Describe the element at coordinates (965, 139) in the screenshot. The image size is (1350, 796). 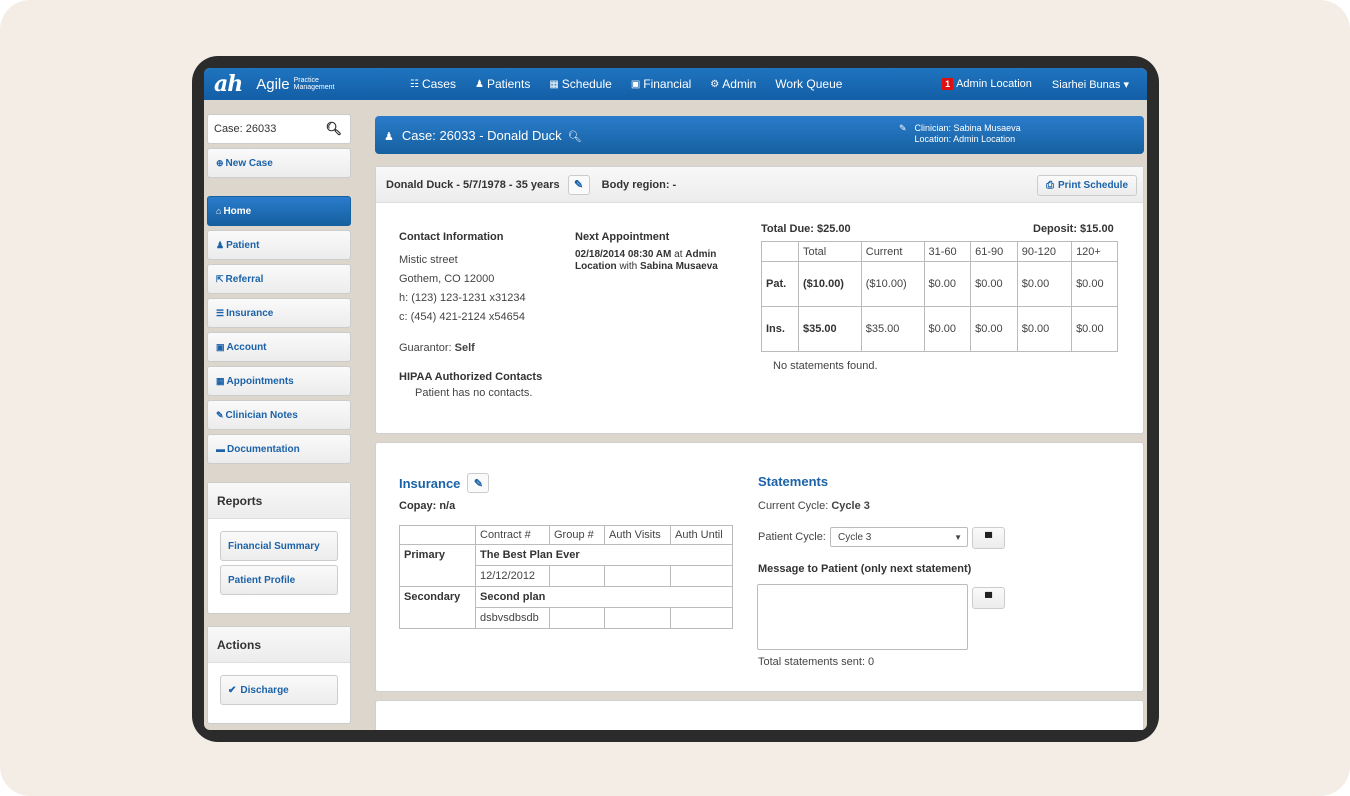
I see `clinician-location: Location: Admin Location` at that location.